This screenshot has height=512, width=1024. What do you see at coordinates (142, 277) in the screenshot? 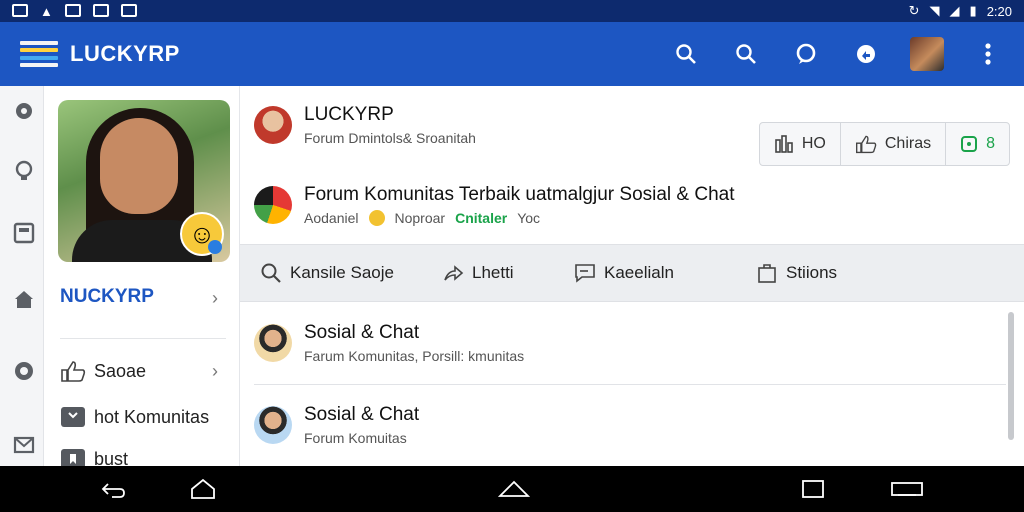
I see `profile-sidebar: ☺ NUCKYRP › Saoae › hot Komunitas bust` at bounding box center [142, 277].